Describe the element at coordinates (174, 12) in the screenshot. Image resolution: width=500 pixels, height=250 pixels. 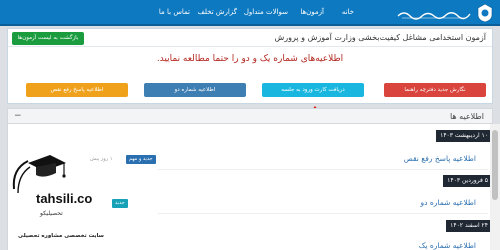
I see `nav-contact: تماس با ما` at that location.